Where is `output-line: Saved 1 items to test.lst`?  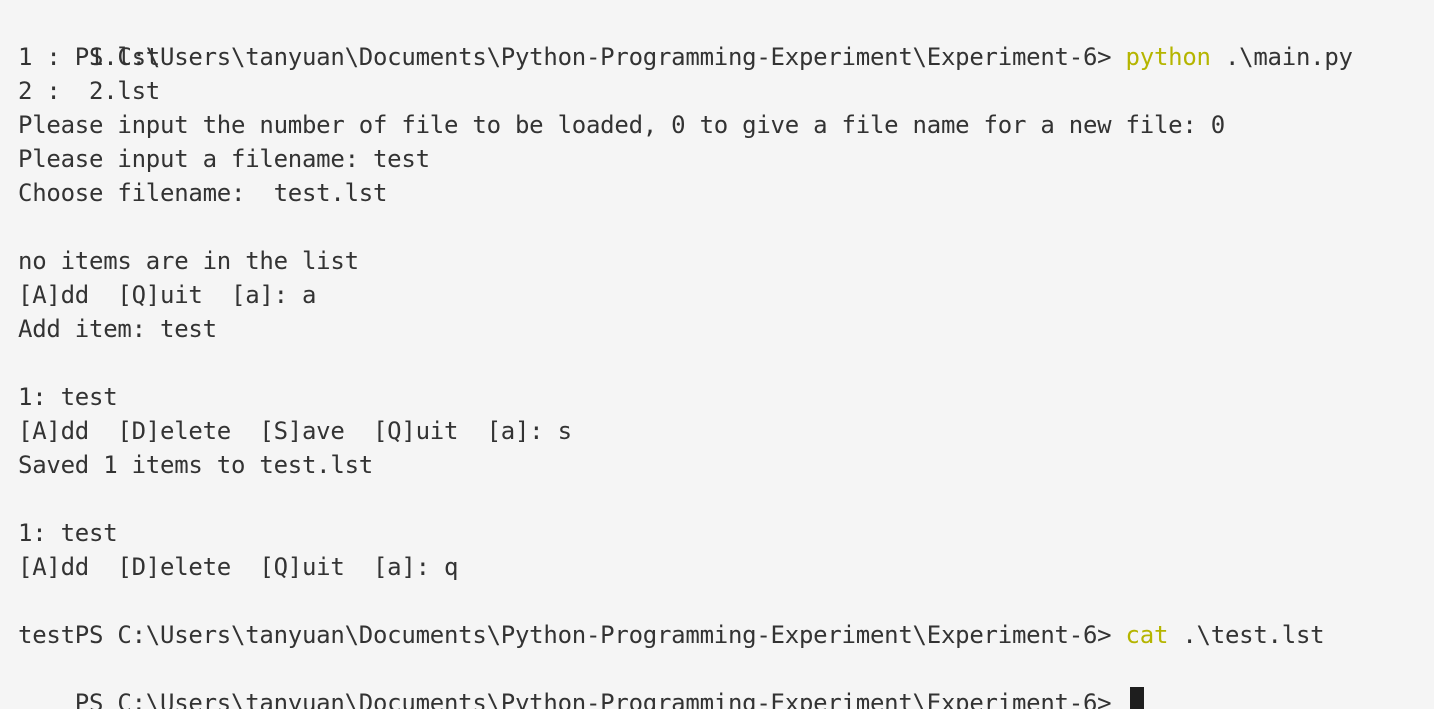
output-line: Saved 1 items to test.lst is located at coordinates (195, 465).